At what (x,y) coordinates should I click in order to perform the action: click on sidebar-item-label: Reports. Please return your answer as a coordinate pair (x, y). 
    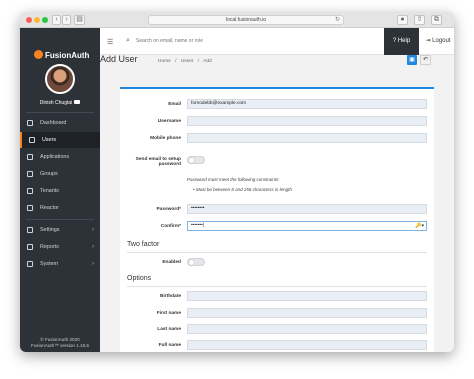
    Looking at the image, I should click on (49, 247).